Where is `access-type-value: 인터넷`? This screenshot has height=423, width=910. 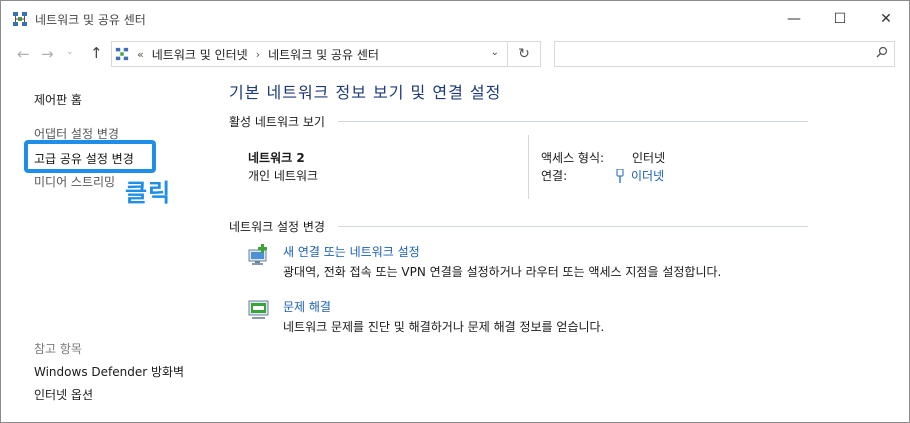 access-type-value: 인터넷 is located at coordinates (649, 158).